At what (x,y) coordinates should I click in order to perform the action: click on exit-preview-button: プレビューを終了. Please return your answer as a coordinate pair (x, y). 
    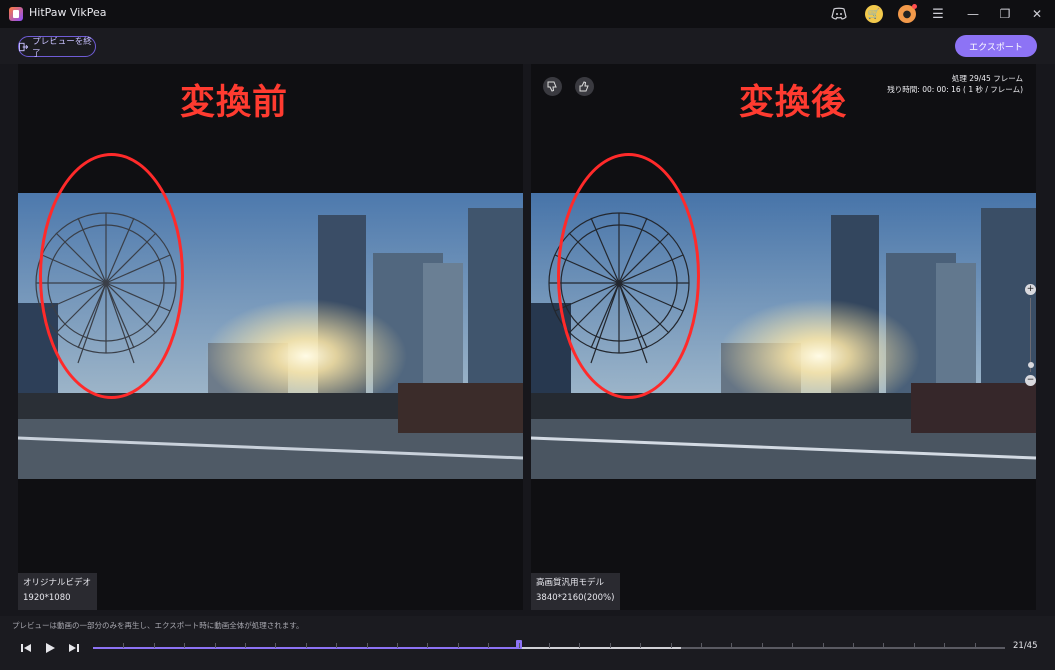
    Looking at the image, I should click on (57, 47).